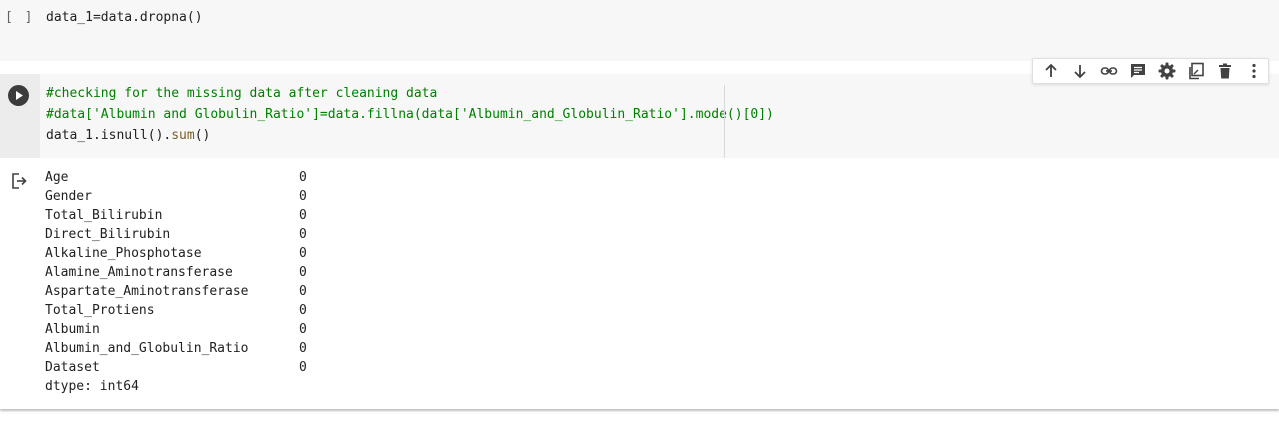  What do you see at coordinates (124, 17) in the screenshot?
I see `code-line: data_1=data.dropna()` at bounding box center [124, 17].